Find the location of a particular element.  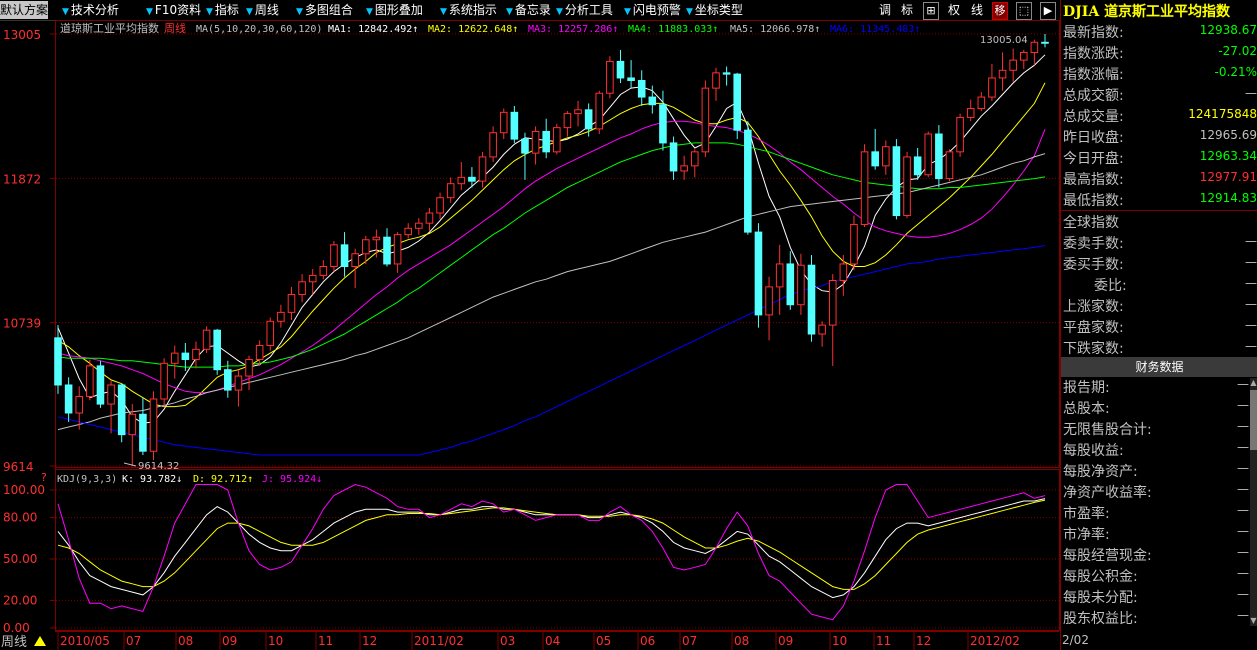

scroll-down-icon: ▼ is located at coordinates (1253, 621).